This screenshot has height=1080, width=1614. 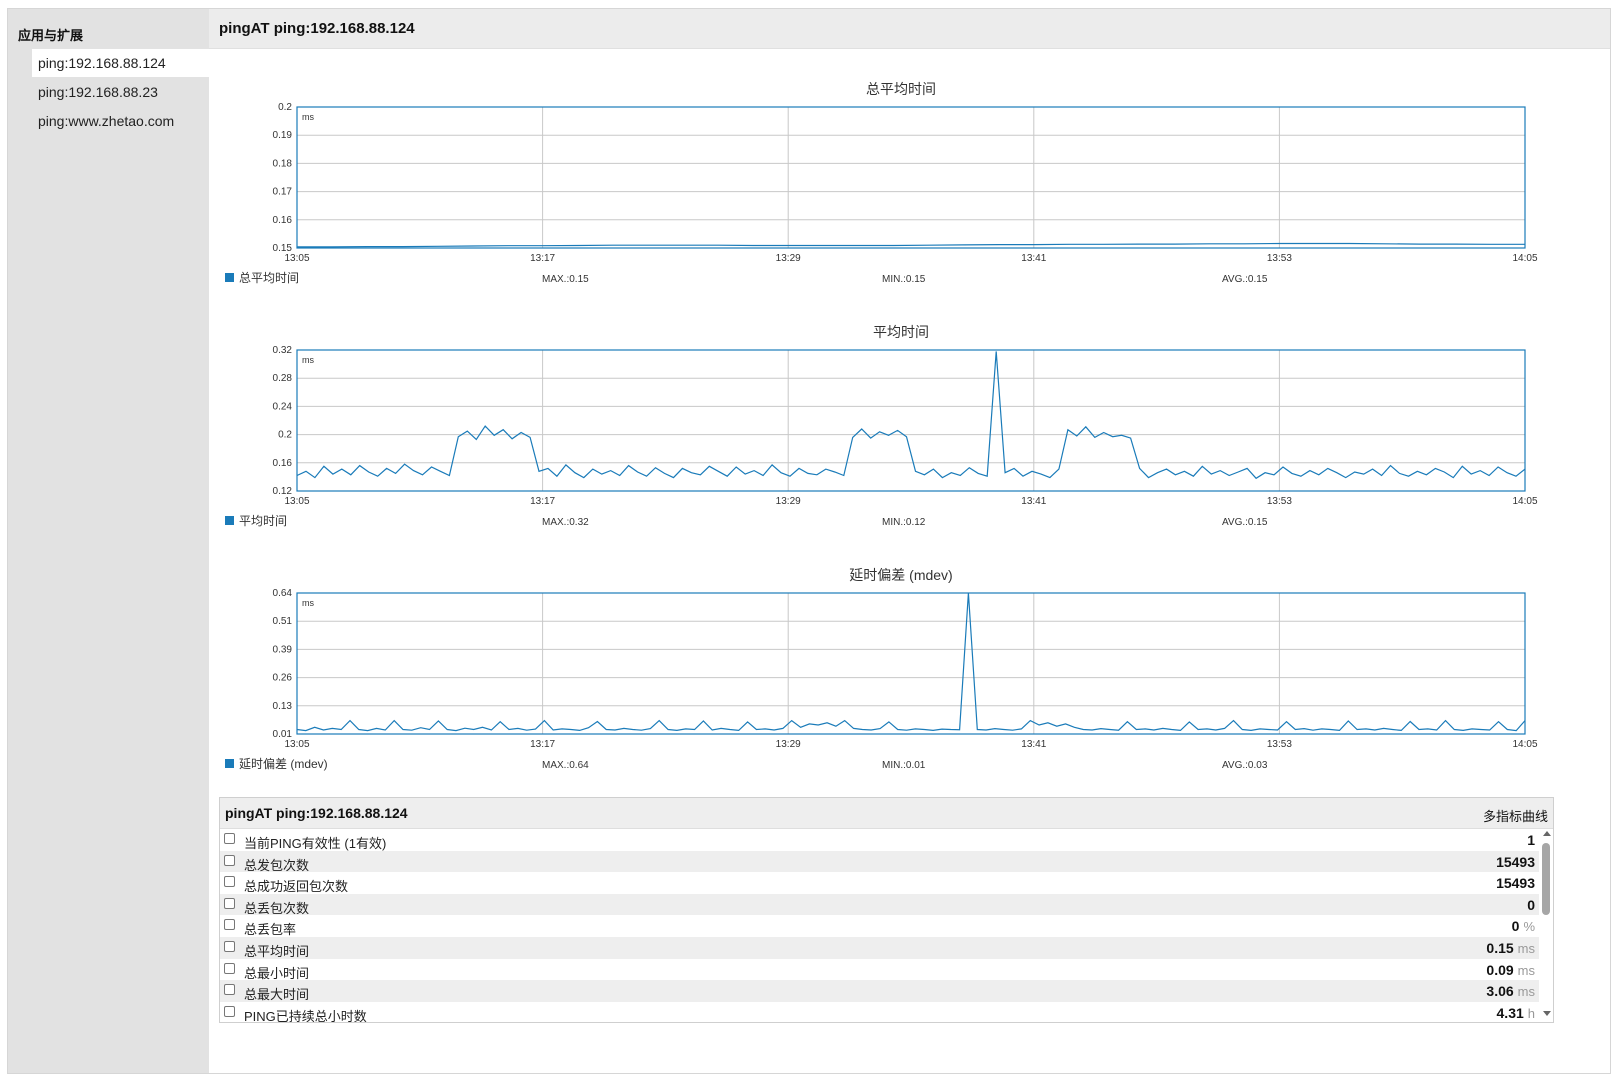 What do you see at coordinates (263, 521) in the screenshot?
I see `legend-label: 平均时间` at bounding box center [263, 521].